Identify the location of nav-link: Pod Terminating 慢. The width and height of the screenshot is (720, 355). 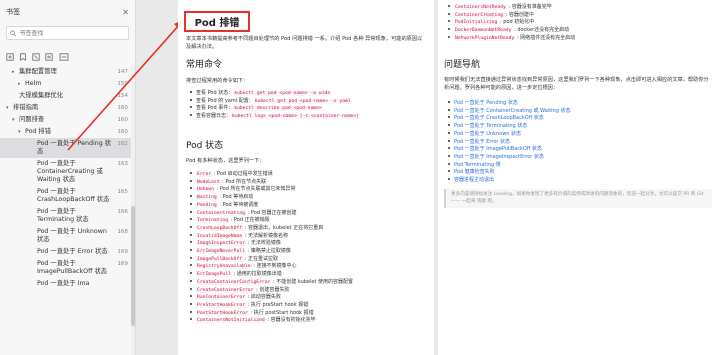
(477, 165).